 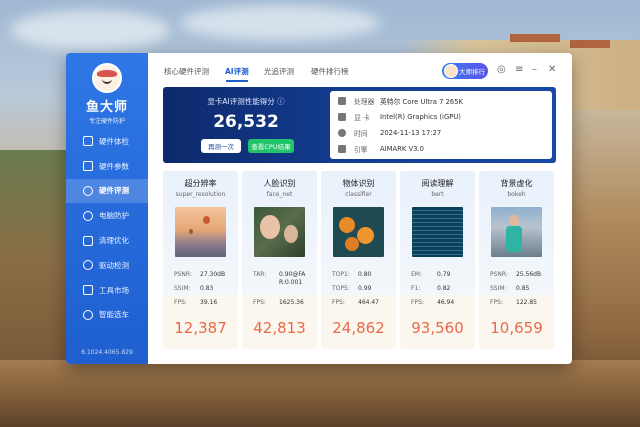 I want to click on card-title: 物体识别, so click(x=358, y=183).